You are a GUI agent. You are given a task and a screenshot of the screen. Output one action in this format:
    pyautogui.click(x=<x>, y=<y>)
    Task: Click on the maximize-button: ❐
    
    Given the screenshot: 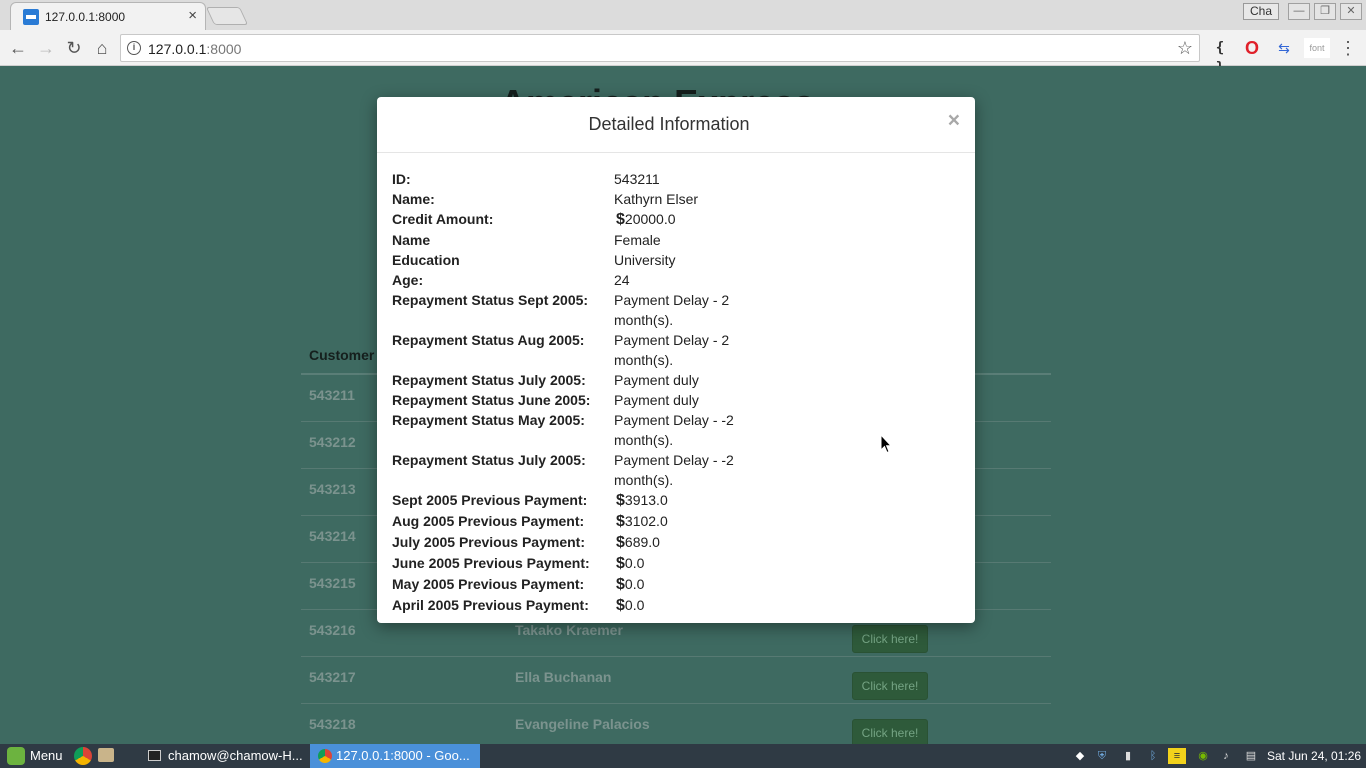 What is the action you would take?
    pyautogui.click(x=1325, y=11)
    